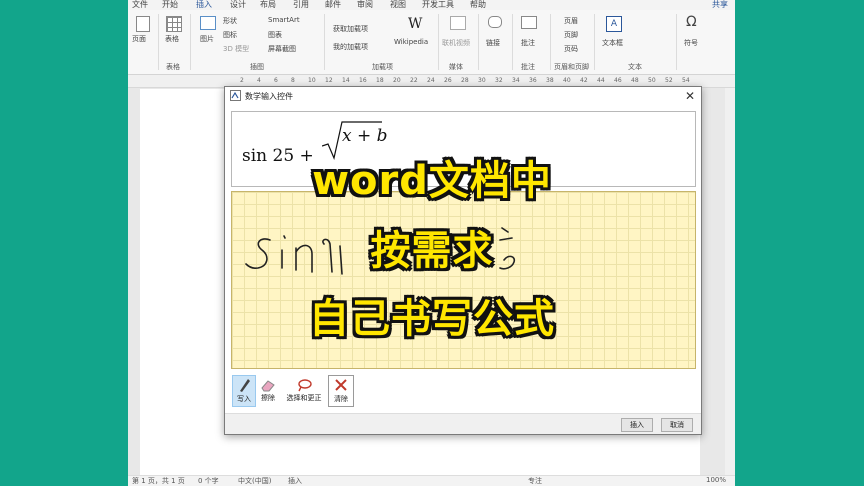  What do you see at coordinates (571, 21) in the screenshot?
I see `header-button: 页眉` at bounding box center [571, 21].